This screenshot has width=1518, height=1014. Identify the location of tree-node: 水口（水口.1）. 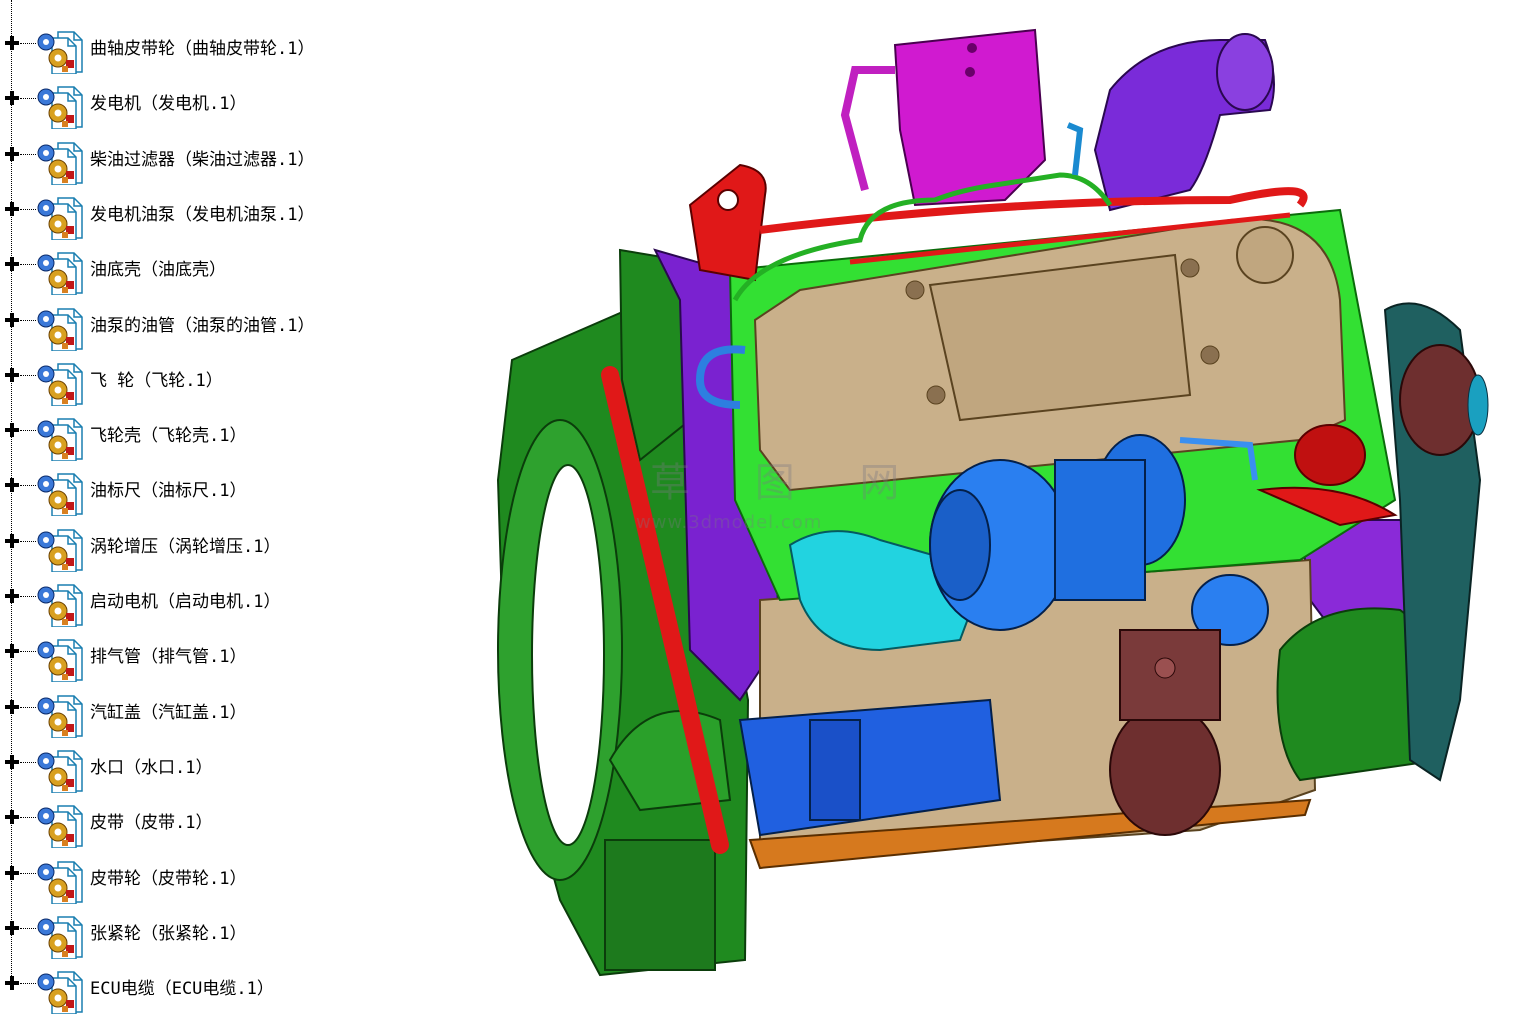
(230, 767).